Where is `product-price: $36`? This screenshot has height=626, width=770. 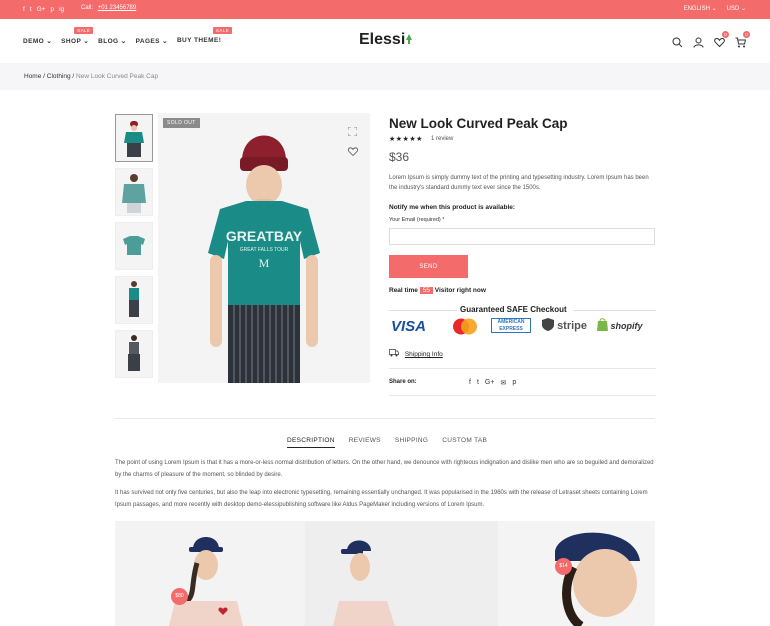
product-price: $36 is located at coordinates (399, 157).